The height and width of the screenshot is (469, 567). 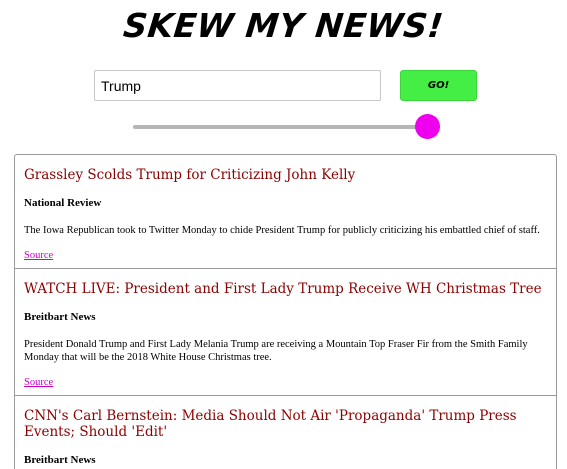 What do you see at coordinates (438, 85) in the screenshot?
I see `go-button: GO!` at bounding box center [438, 85].